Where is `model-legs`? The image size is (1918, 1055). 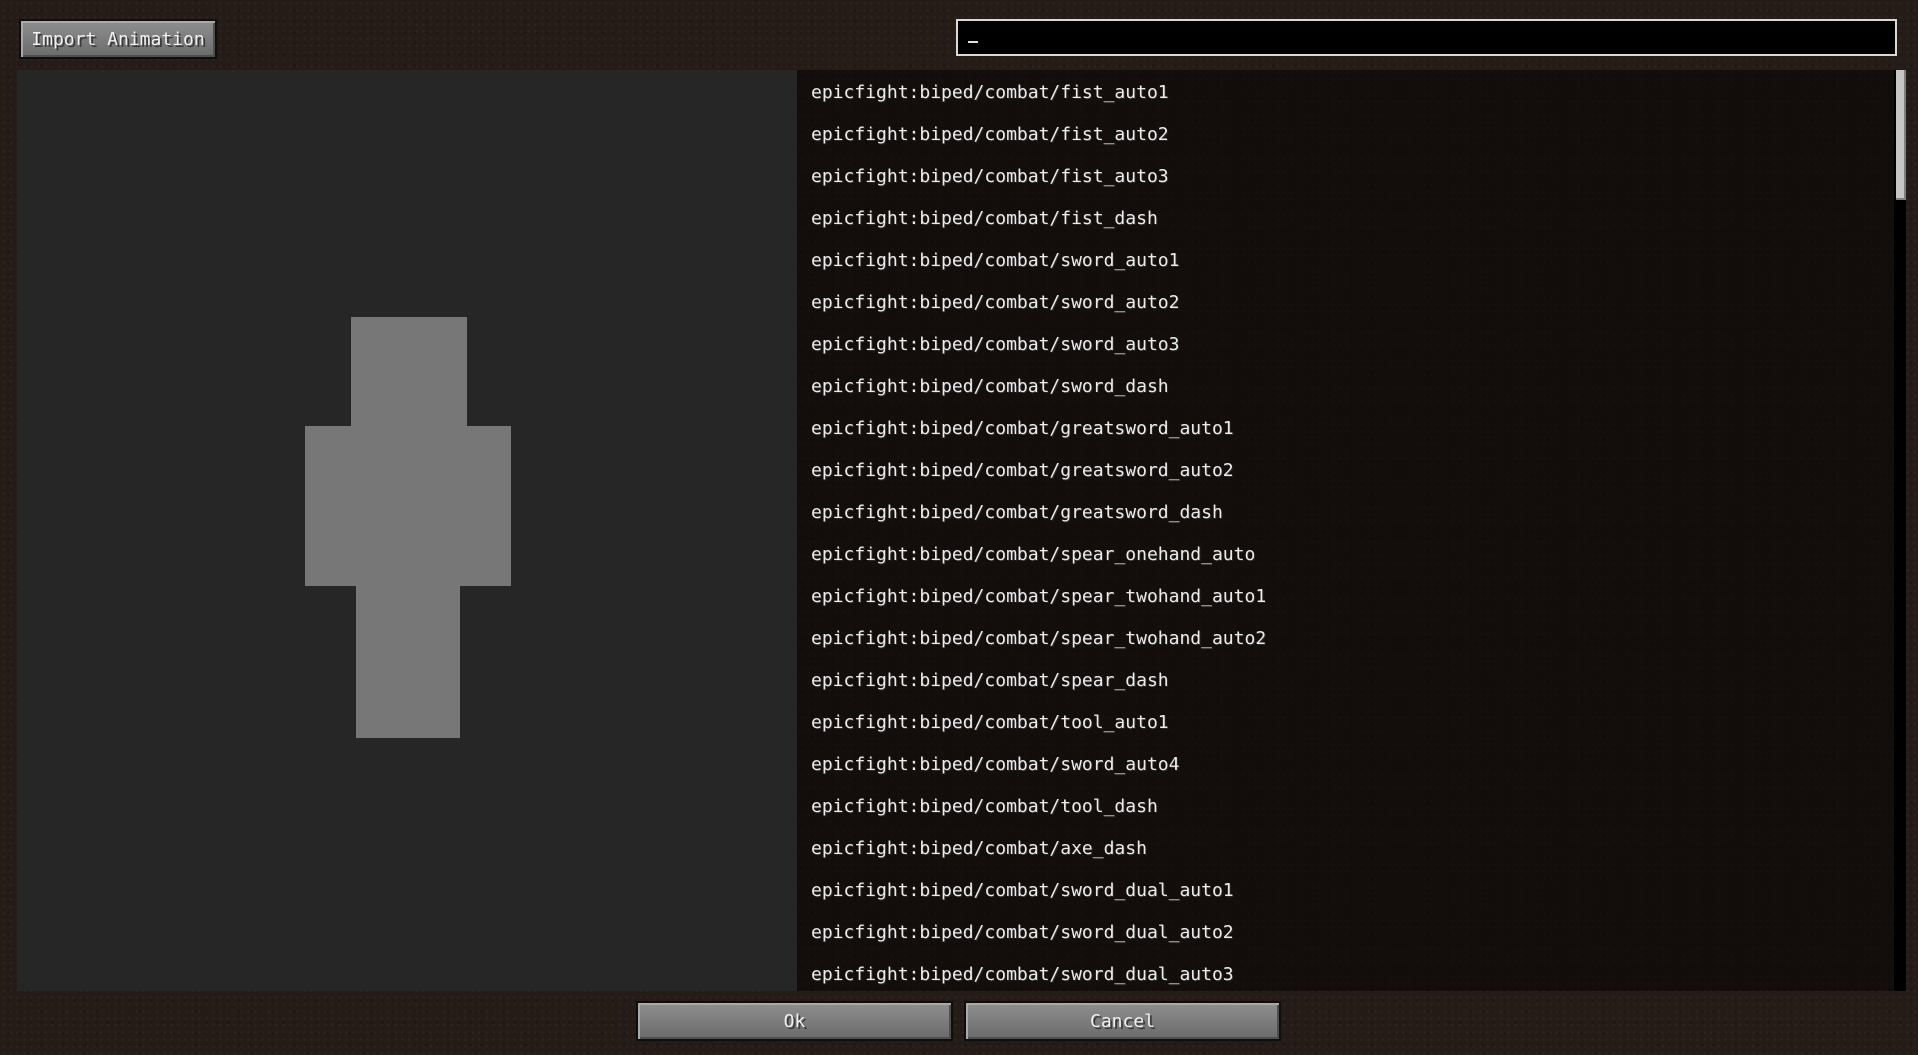 model-legs is located at coordinates (408, 662).